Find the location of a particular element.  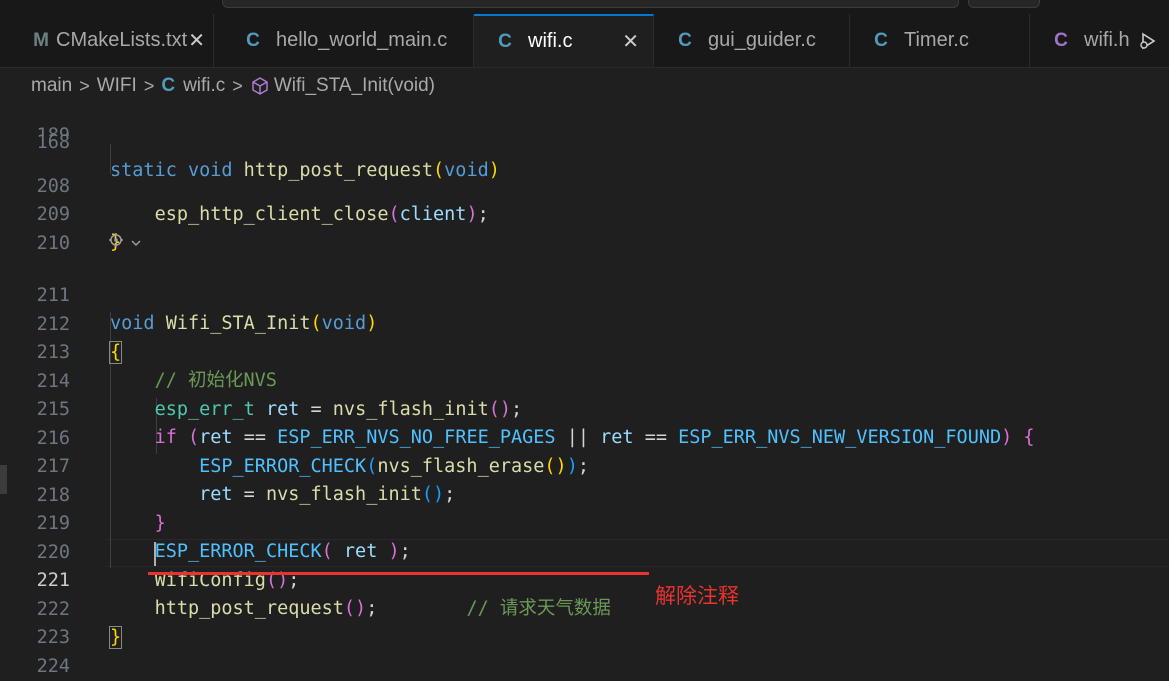

breadcrumb-item: Wifi_STA_Init(void) is located at coordinates (354, 86).